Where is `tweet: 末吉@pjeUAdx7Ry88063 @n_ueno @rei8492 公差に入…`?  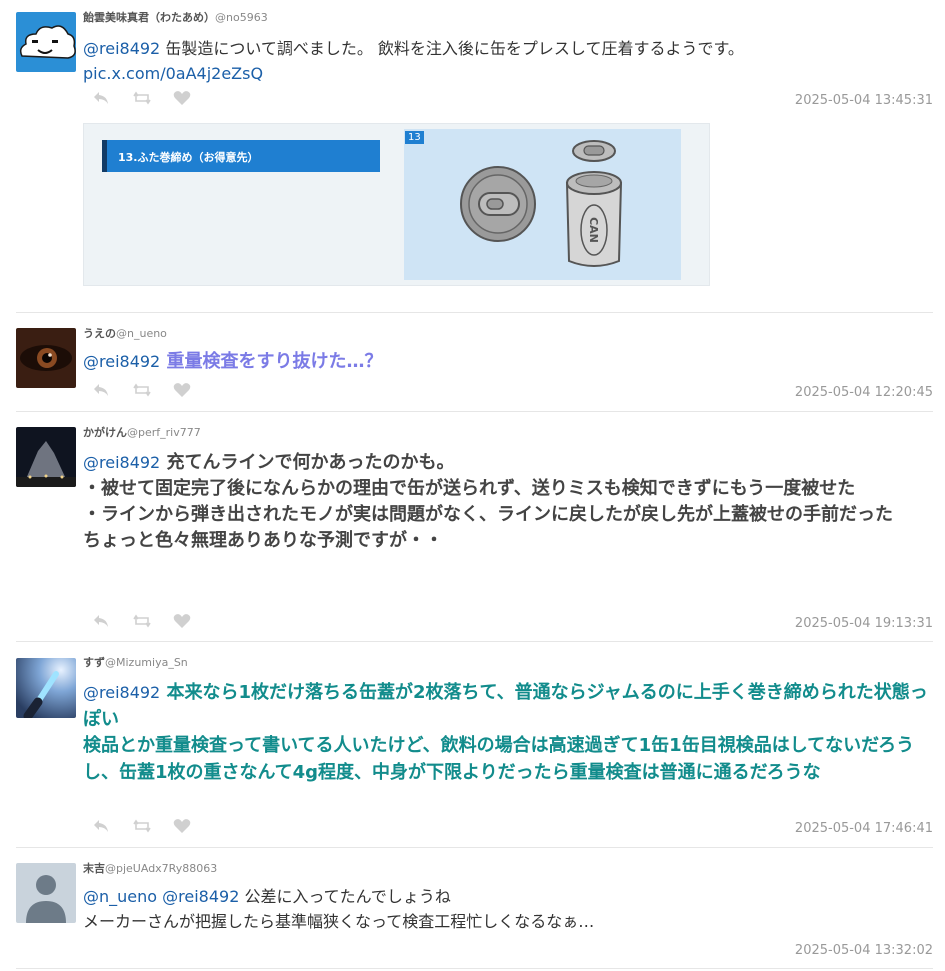
tweet: 末吉@pjeUAdx7Ry88063 @n_ueno @rei8492 公差に入… is located at coordinates (472, 908).